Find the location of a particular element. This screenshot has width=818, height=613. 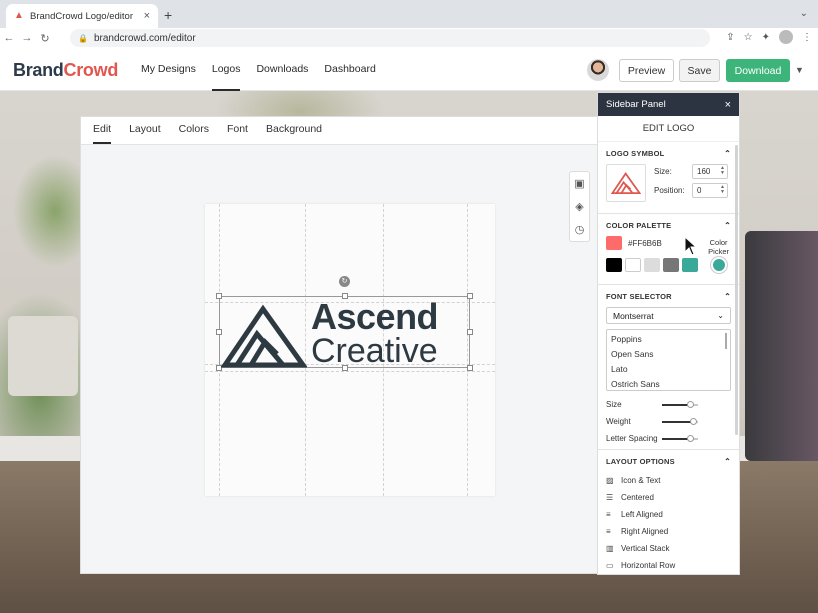

font-weight-slider is located at coordinates (680, 421).